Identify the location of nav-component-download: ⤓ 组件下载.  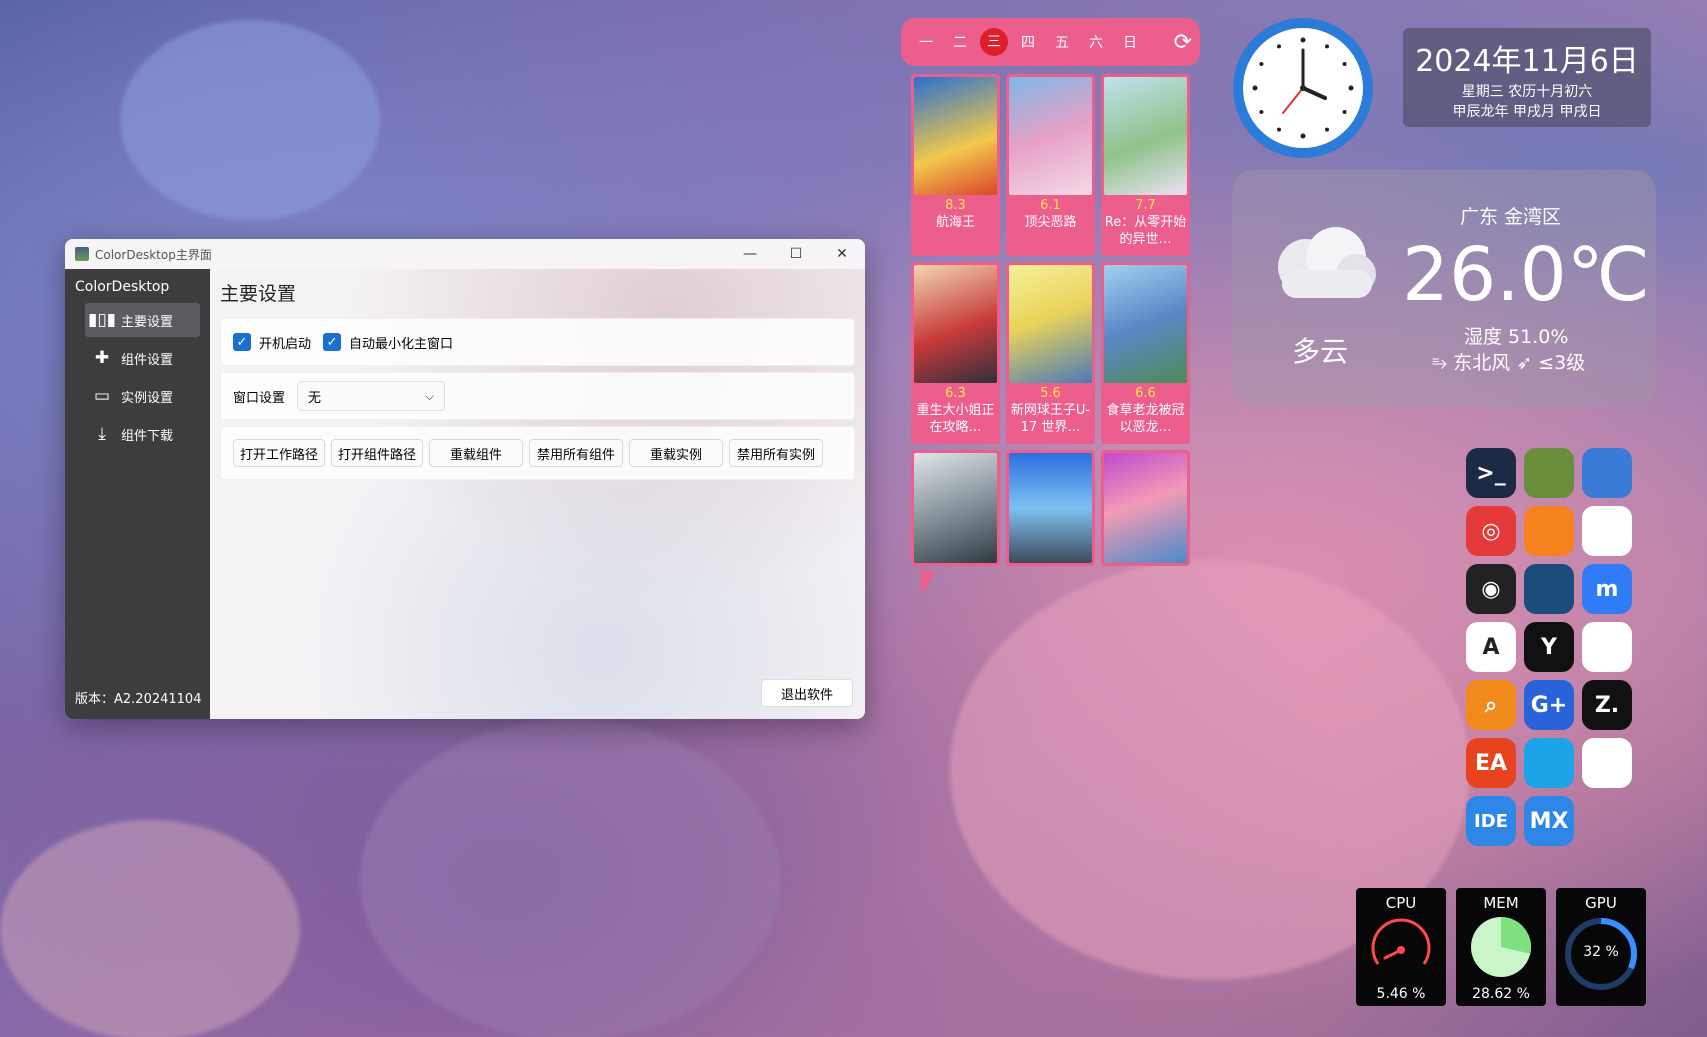
(142, 434).